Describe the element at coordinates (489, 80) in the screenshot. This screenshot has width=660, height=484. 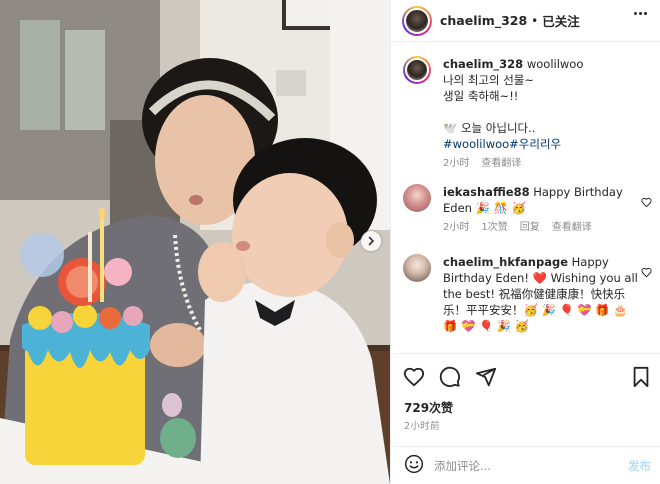
I see `caption-line: 나의 최고의 선물~` at that location.